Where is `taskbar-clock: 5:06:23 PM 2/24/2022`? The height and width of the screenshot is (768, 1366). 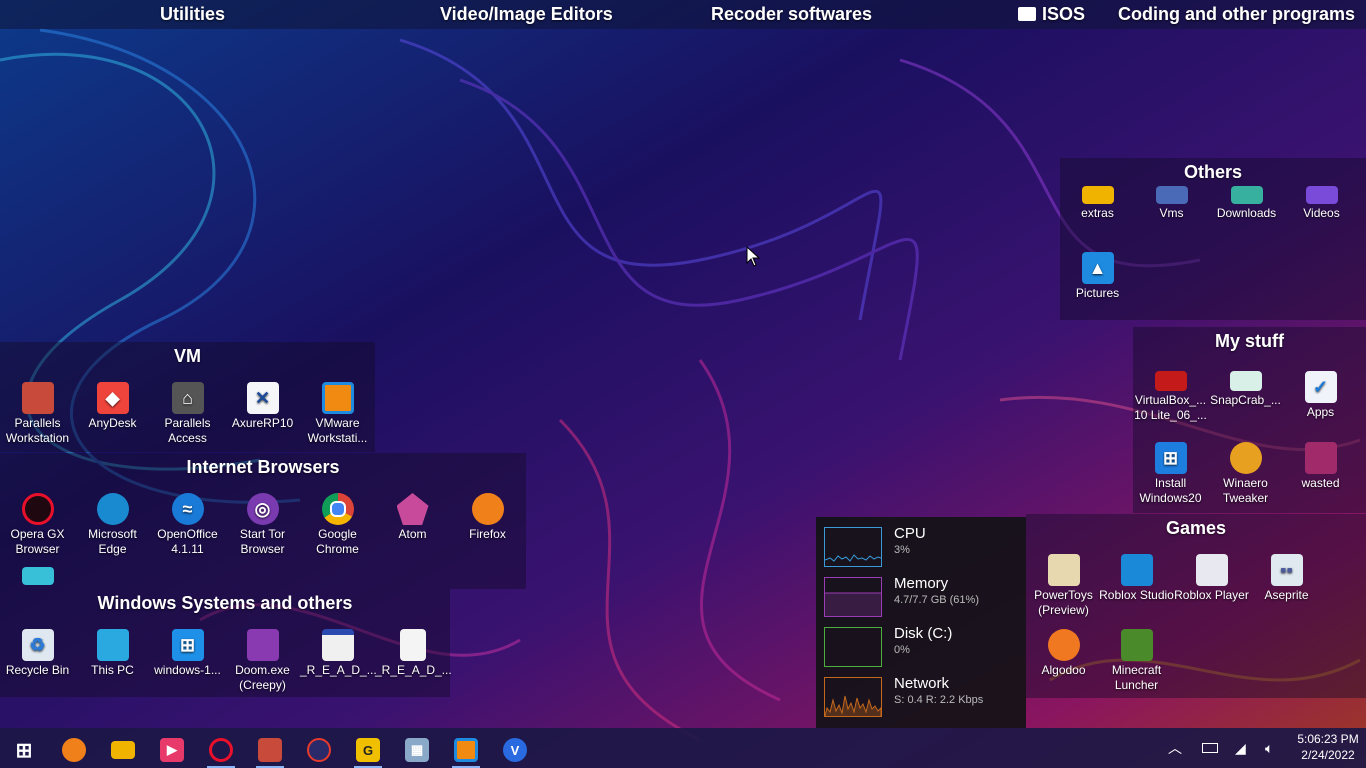
taskbar-clock: 5:06:23 PM 2/24/2022 is located at coordinates (1328, 747).